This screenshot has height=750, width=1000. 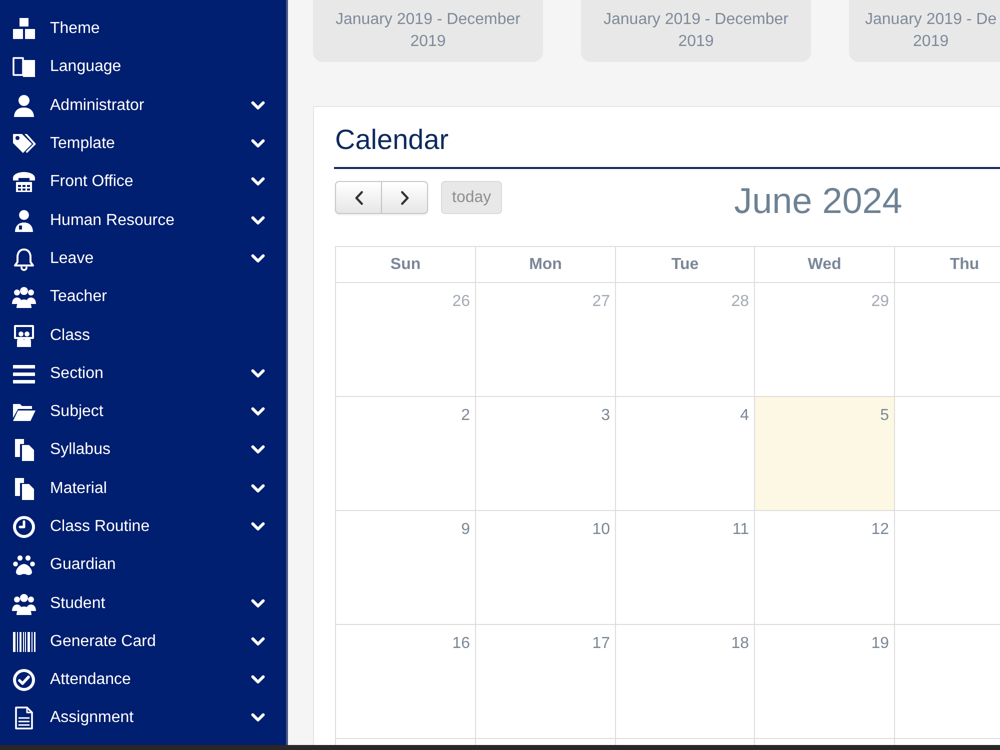 I want to click on sidebar-item: Student, so click(x=143, y=603).